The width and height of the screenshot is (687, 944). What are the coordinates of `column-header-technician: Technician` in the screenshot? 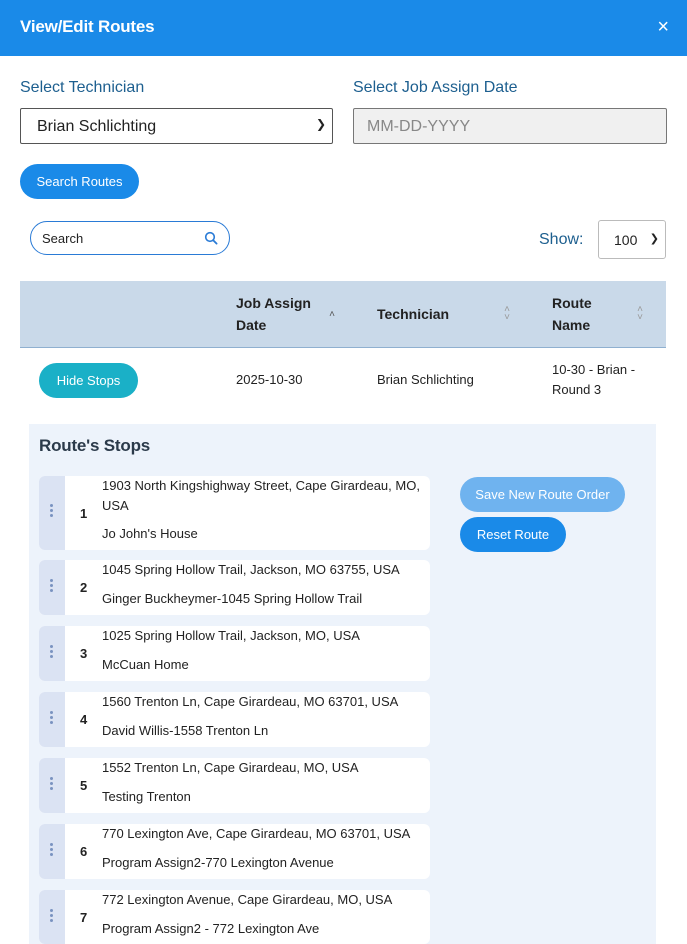 It's located at (413, 314).